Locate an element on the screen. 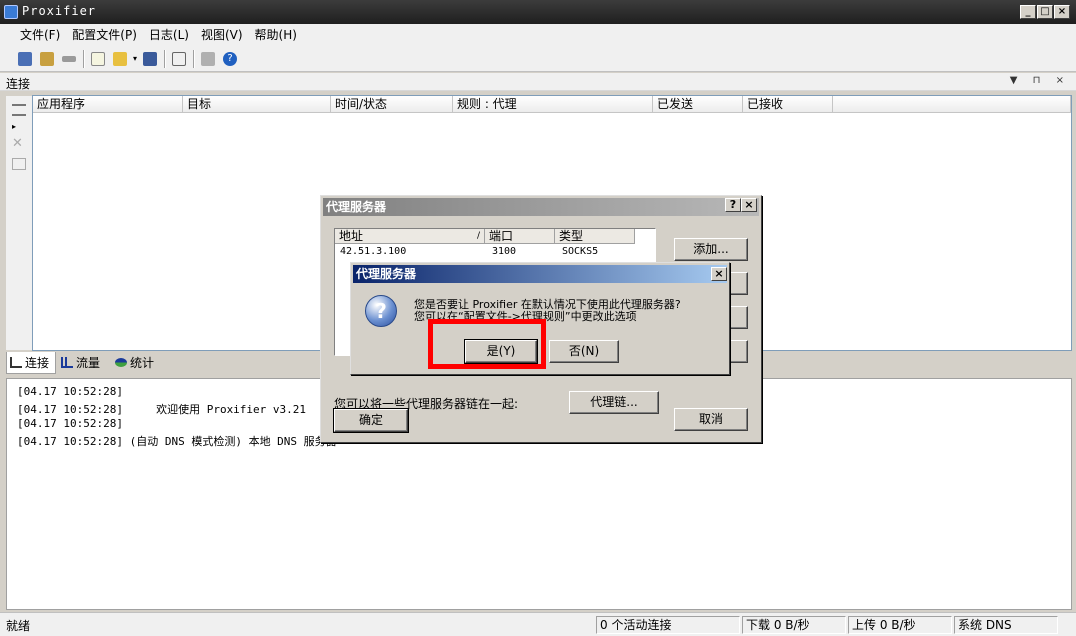  ok-button: 确定 is located at coordinates (371, 420).